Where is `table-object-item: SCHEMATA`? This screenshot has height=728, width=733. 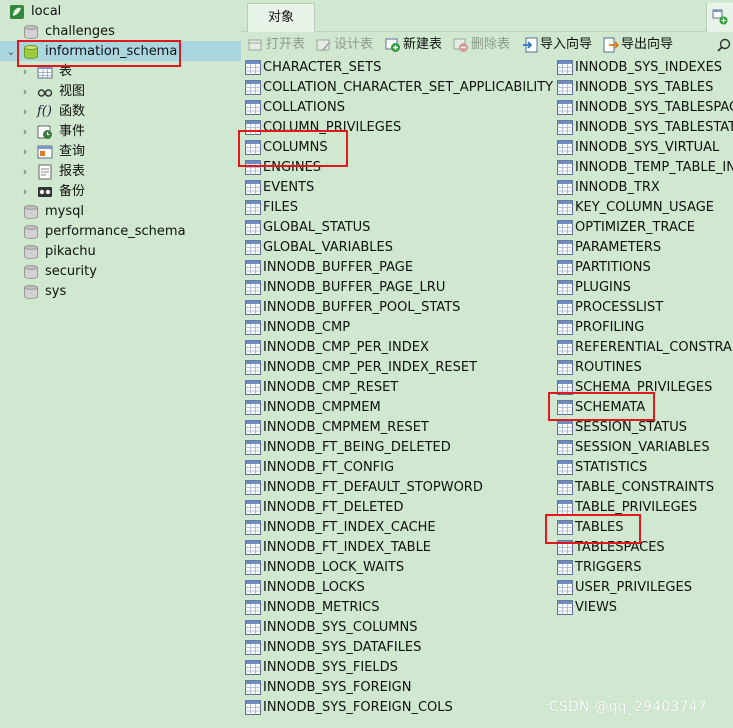
table-object-item: SCHEMATA is located at coordinates (645, 408).